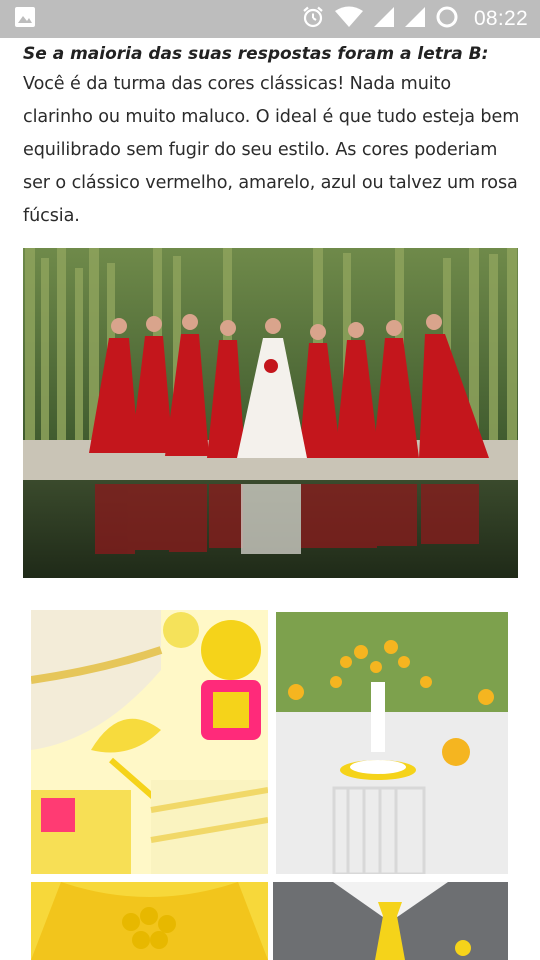 The image size is (540, 960). I want to click on collage-table-tile, so click(392, 743).